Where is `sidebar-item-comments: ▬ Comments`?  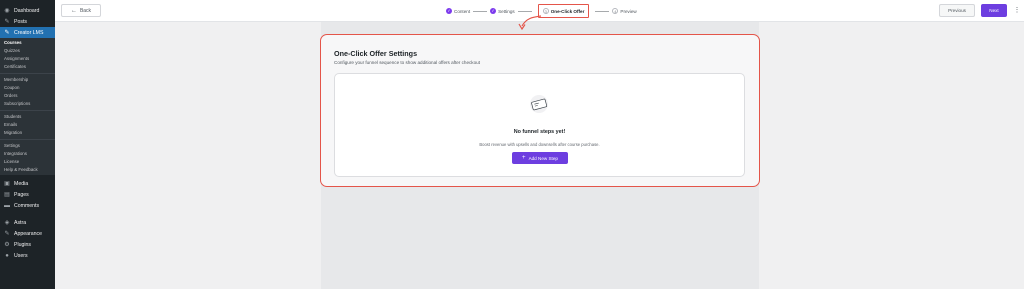 sidebar-item-comments: ▬ Comments is located at coordinates (27, 205).